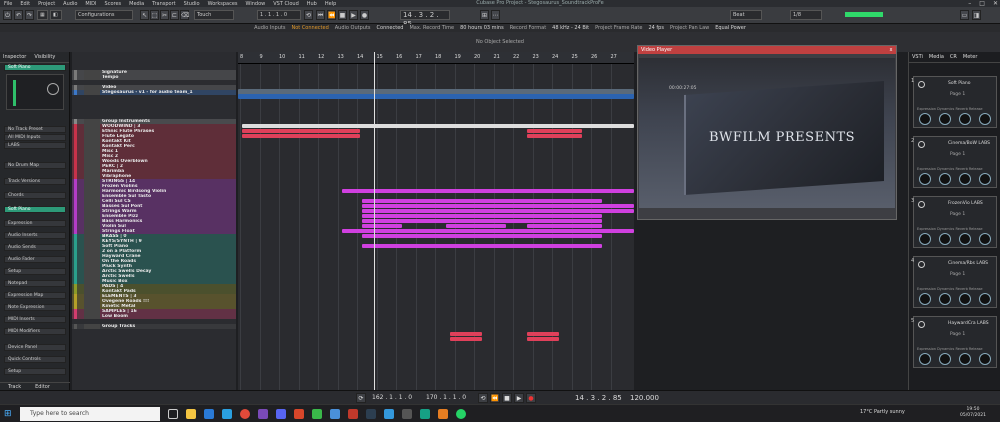  What do you see at coordinates (227, 414) in the screenshot?
I see `store-icon` at bounding box center [227, 414].